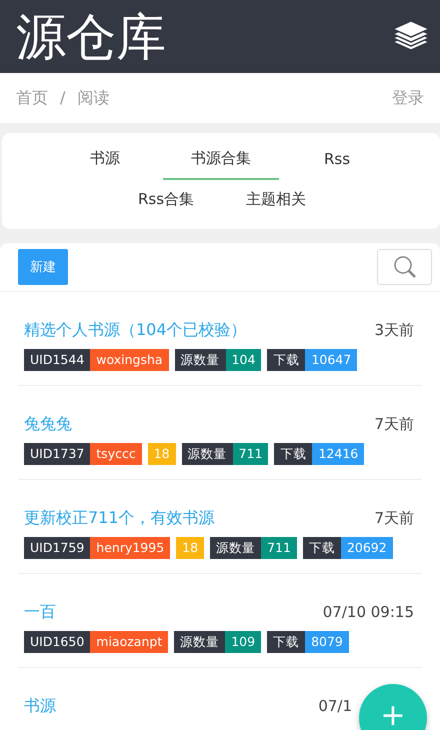 The width and height of the screenshot is (440, 730). What do you see at coordinates (368, 612) in the screenshot?
I see `time-label: 07/10 09:15` at bounding box center [368, 612].